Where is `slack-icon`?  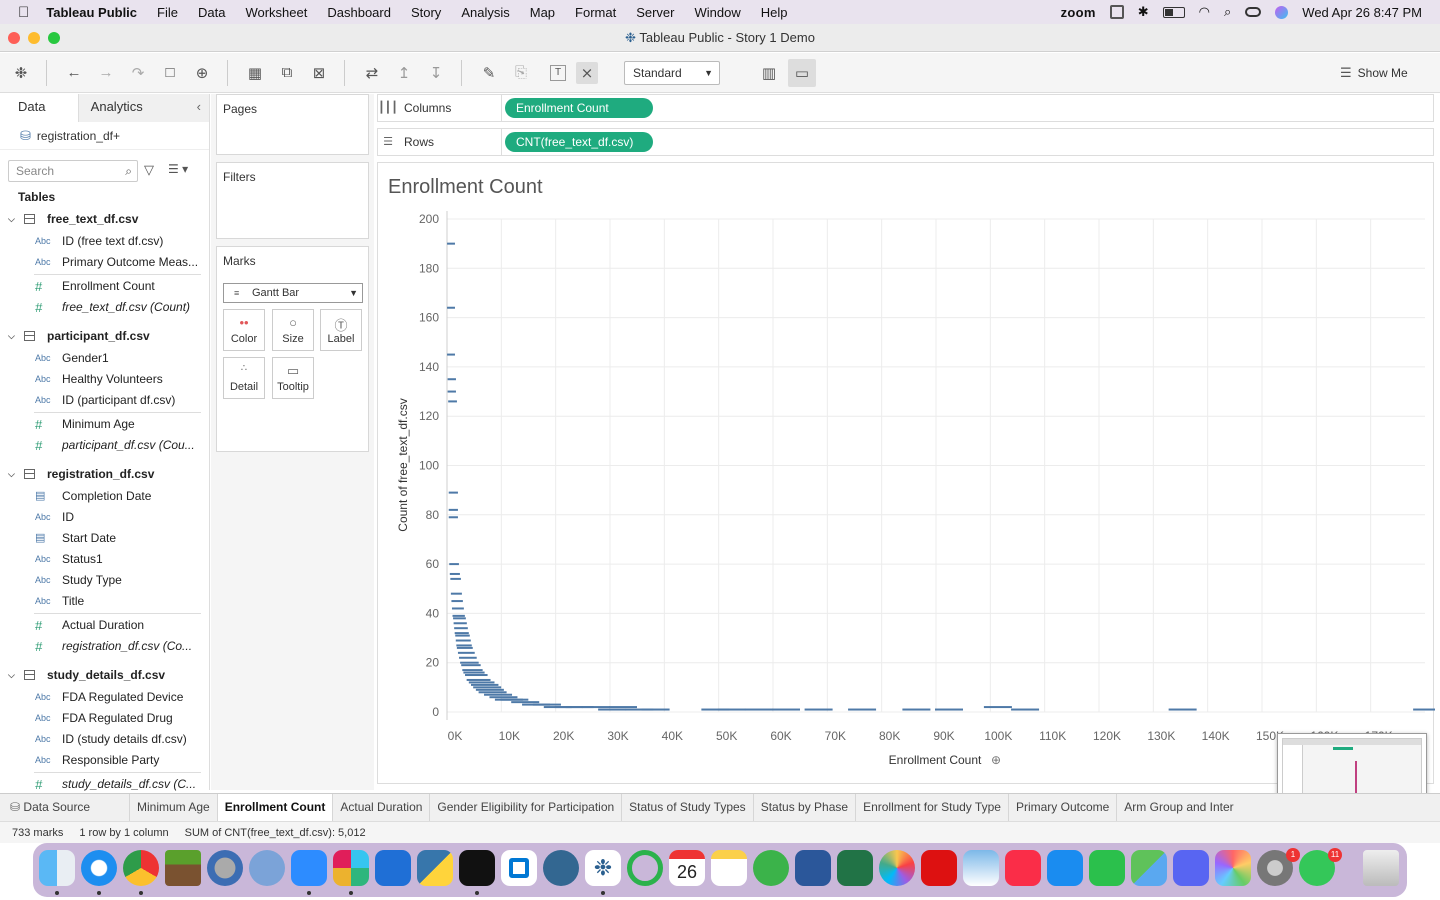
slack-icon is located at coordinates (351, 868).